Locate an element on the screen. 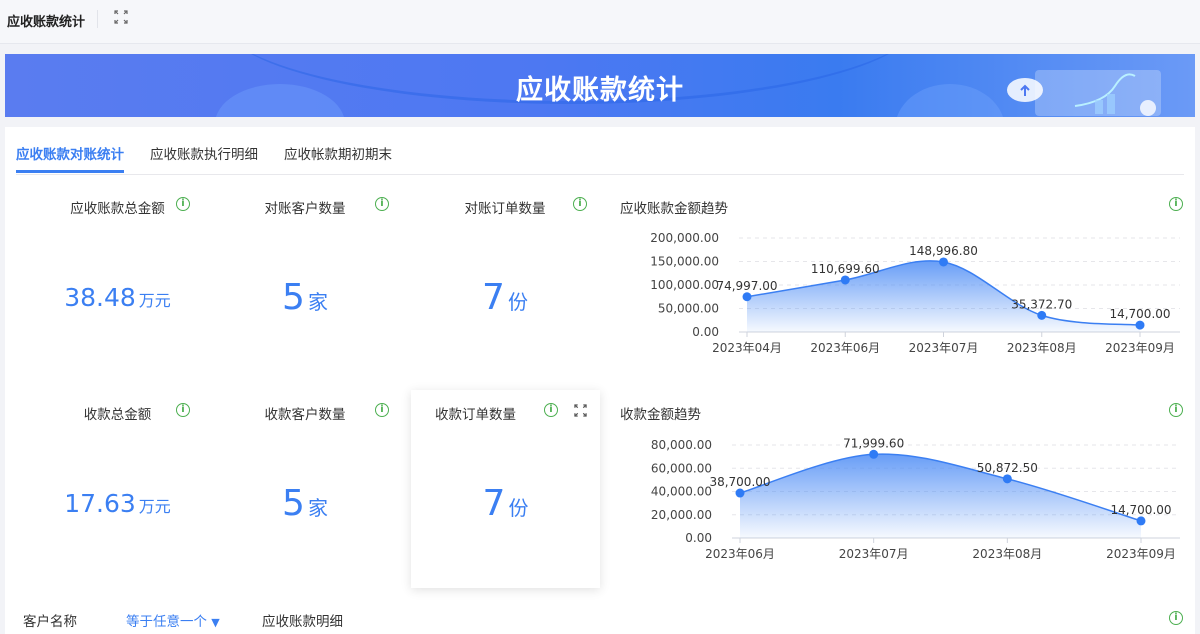 This screenshot has height=634, width=1200. y-tick-label: 100,000.00 is located at coordinates (684, 285).